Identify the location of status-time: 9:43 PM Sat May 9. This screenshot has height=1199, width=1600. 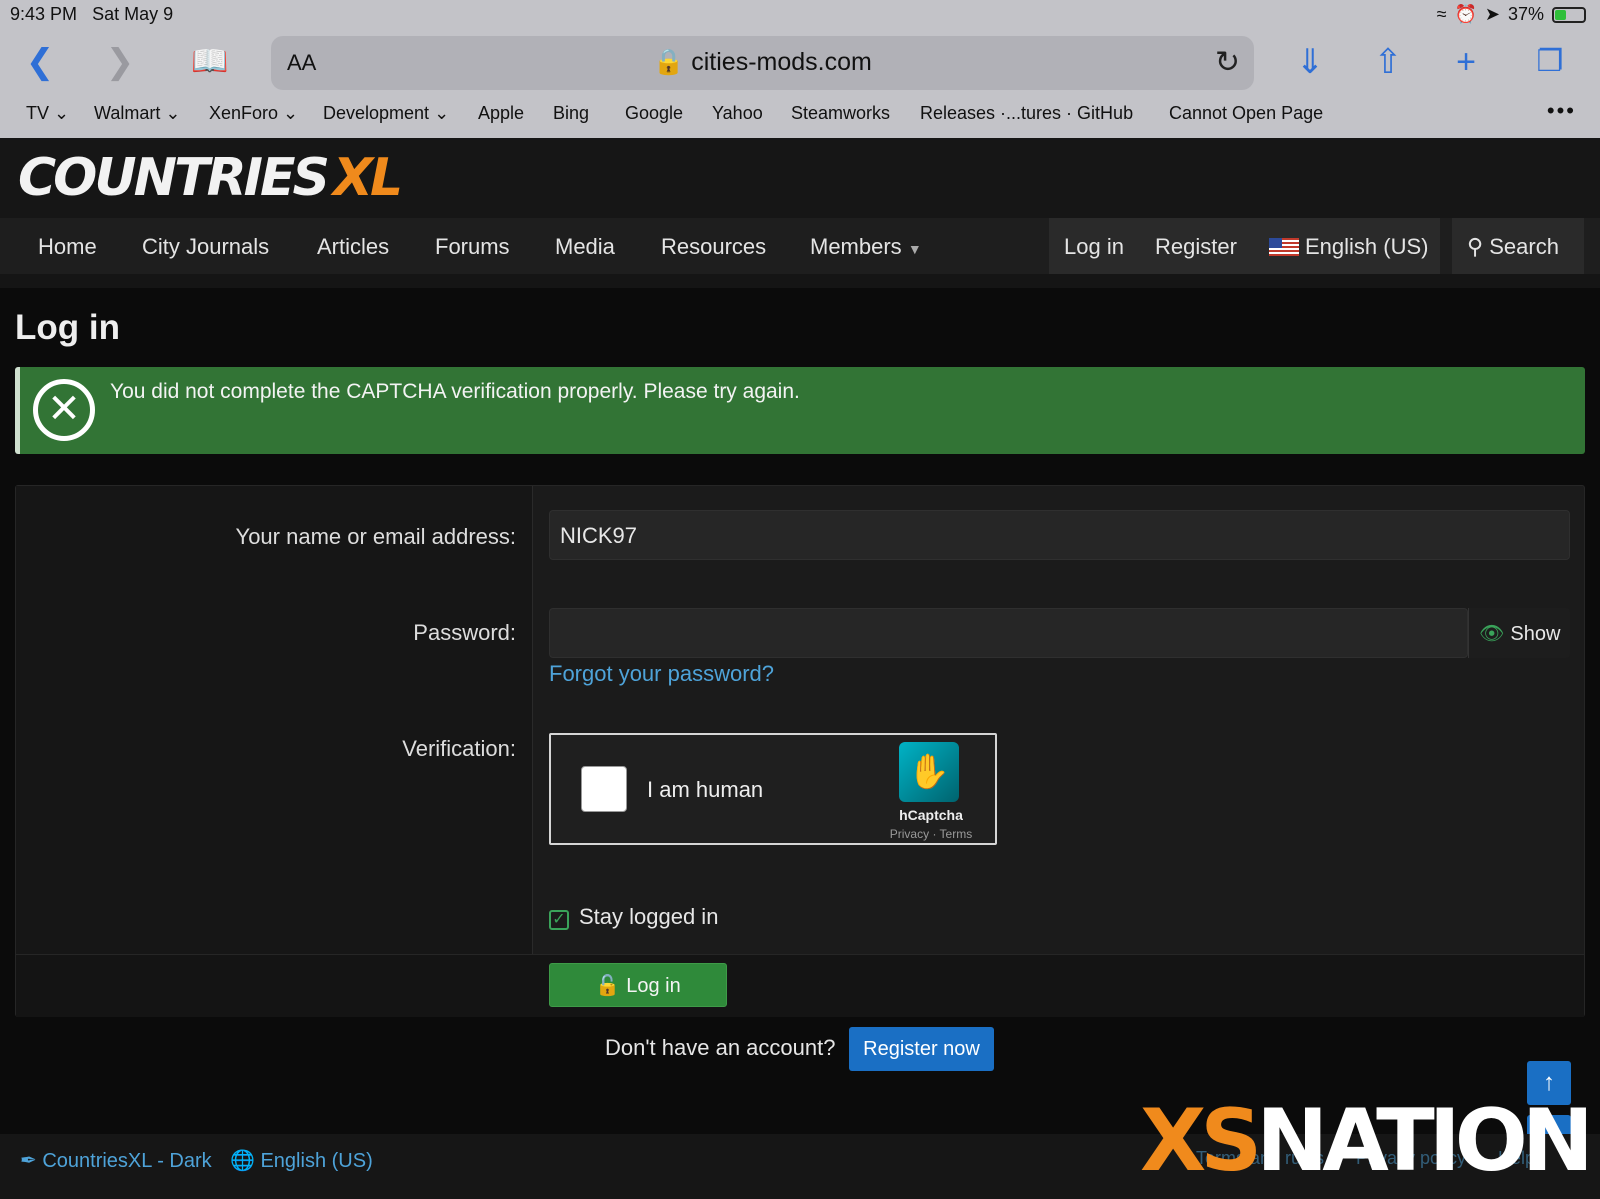
(92, 14).